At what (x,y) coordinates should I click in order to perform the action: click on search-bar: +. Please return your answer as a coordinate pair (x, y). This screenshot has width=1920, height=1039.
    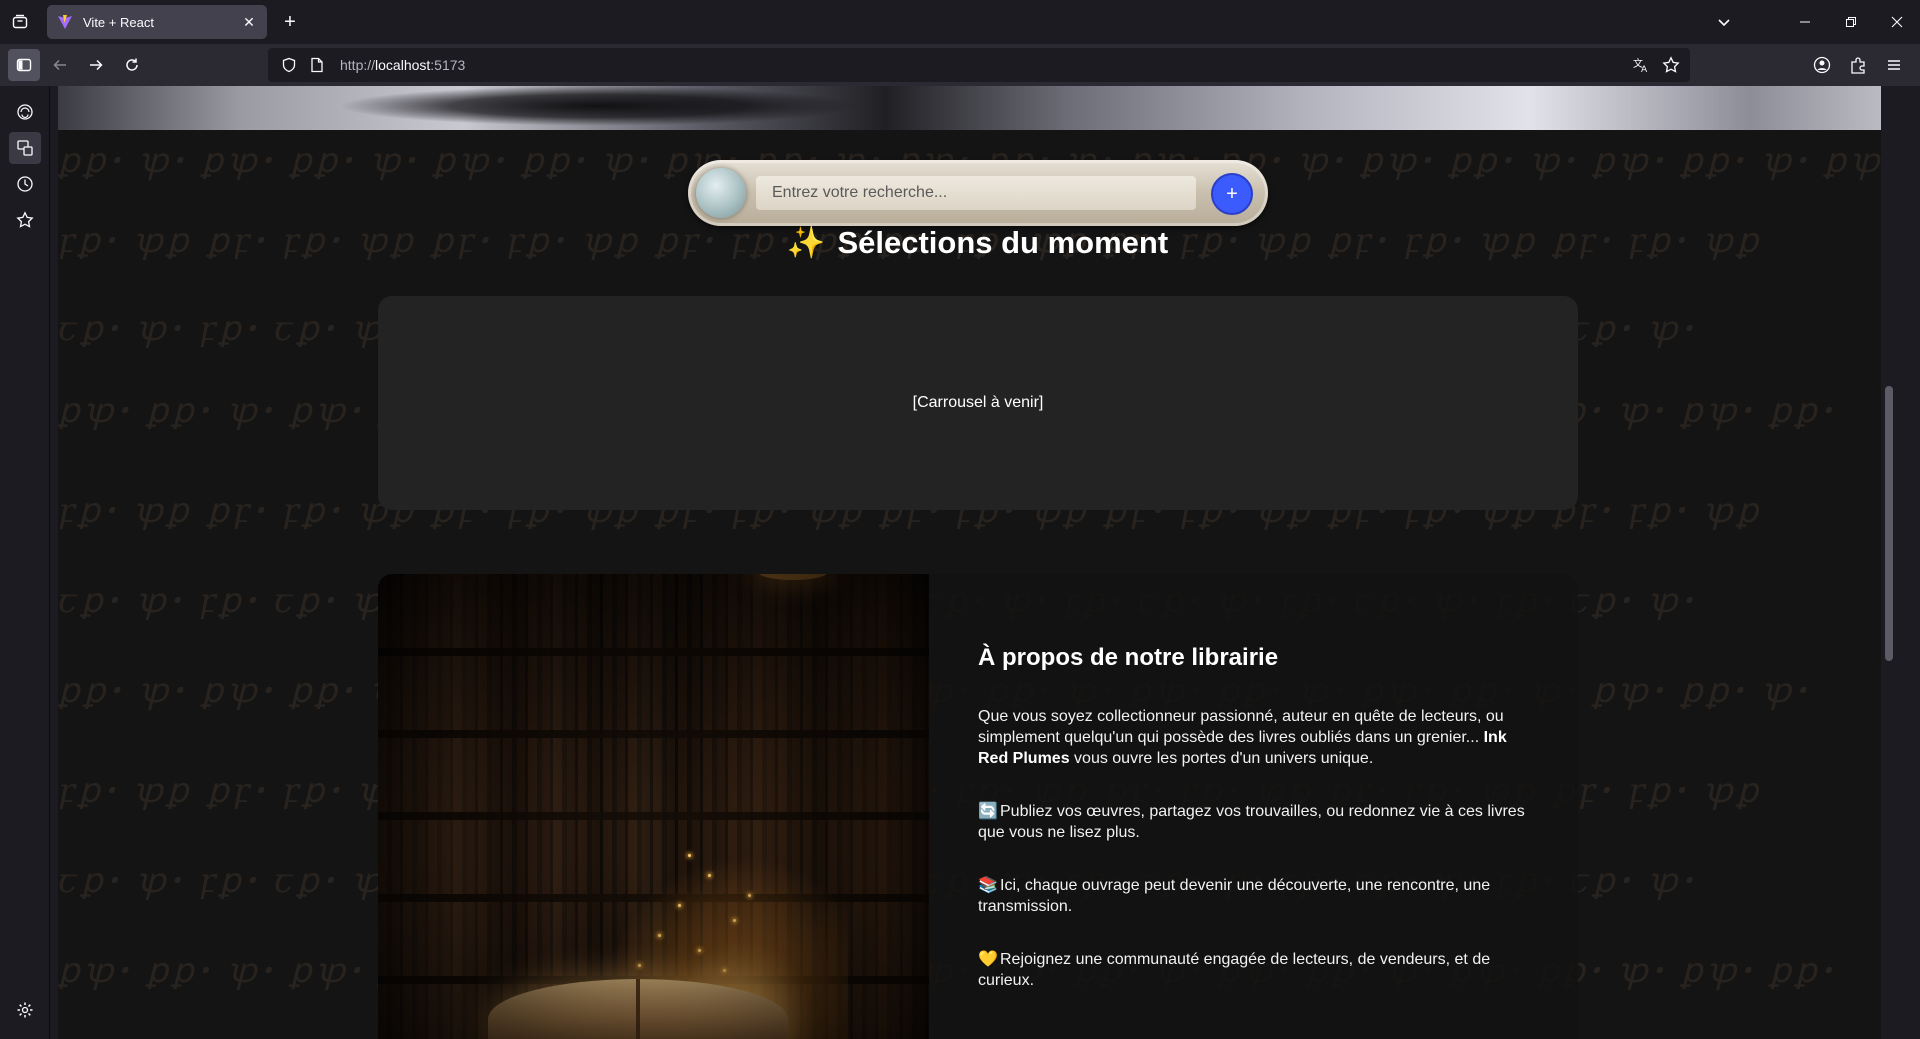
    Looking at the image, I should click on (978, 193).